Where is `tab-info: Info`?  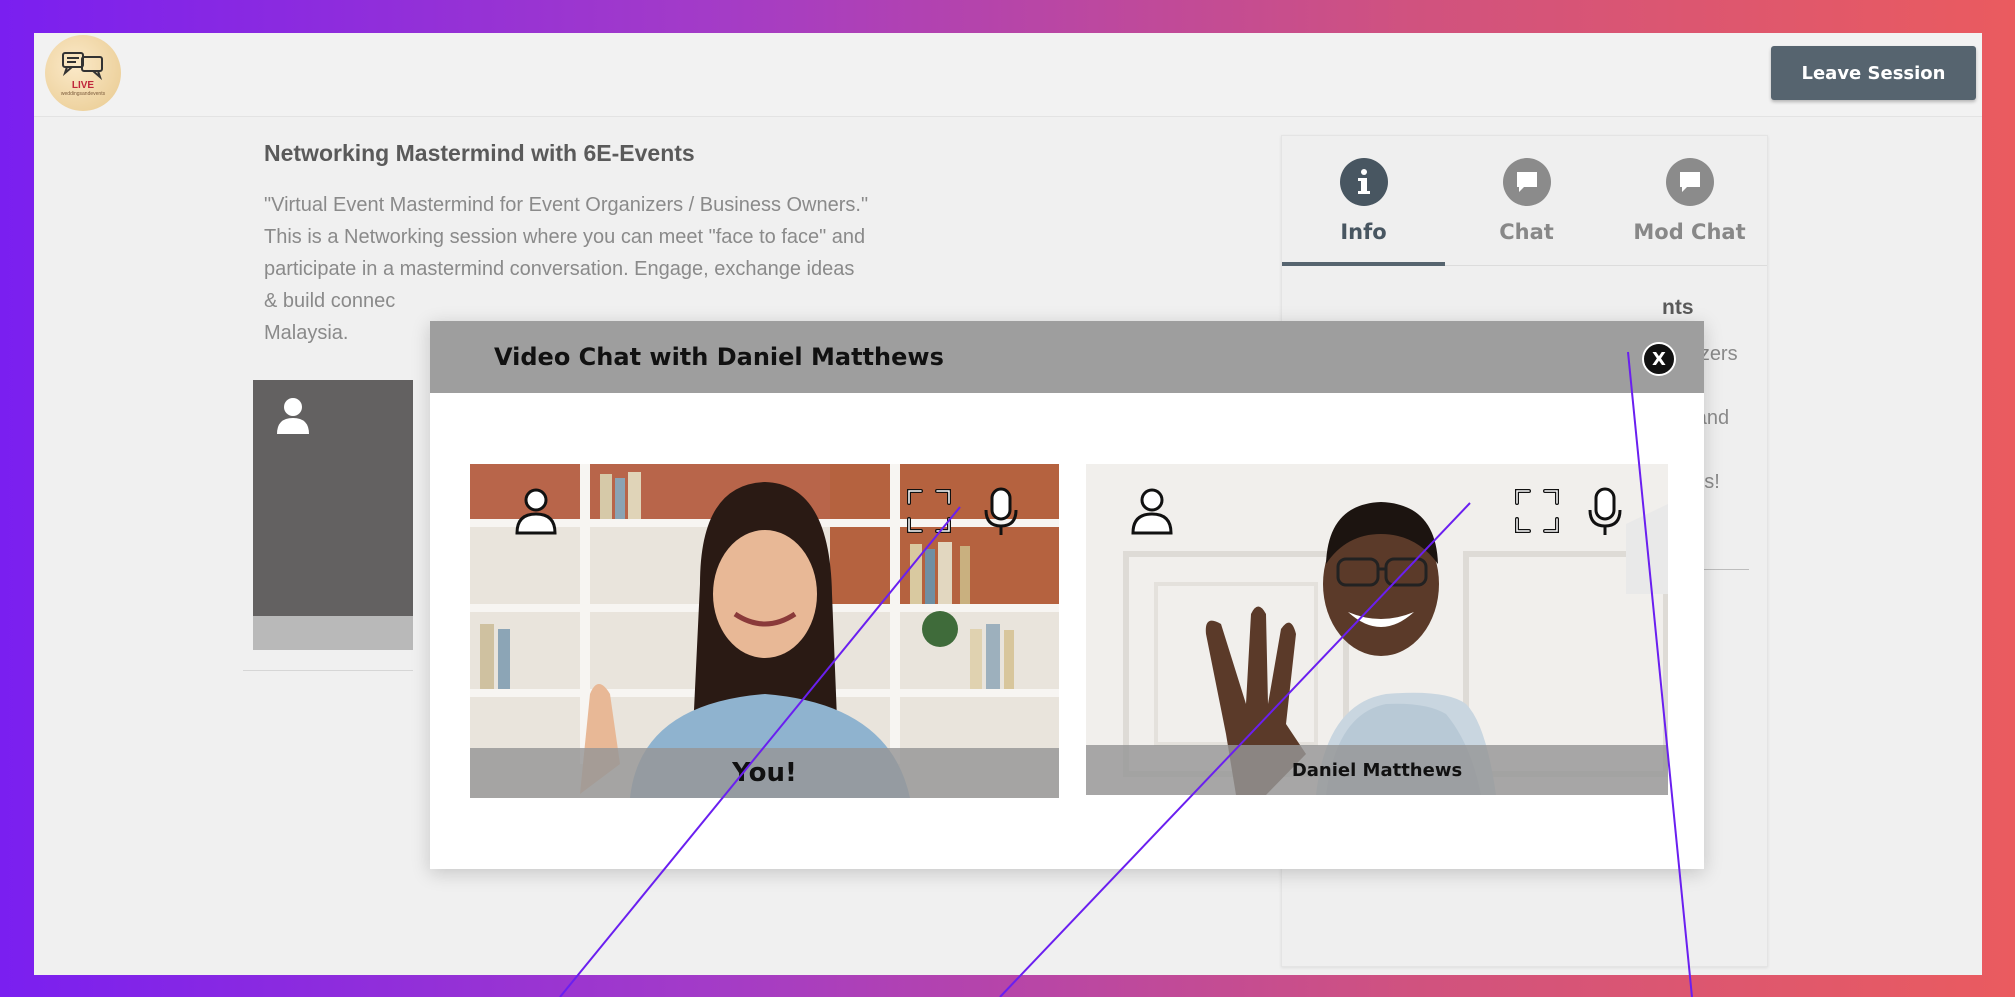
tab-info: Info is located at coordinates (1363, 201).